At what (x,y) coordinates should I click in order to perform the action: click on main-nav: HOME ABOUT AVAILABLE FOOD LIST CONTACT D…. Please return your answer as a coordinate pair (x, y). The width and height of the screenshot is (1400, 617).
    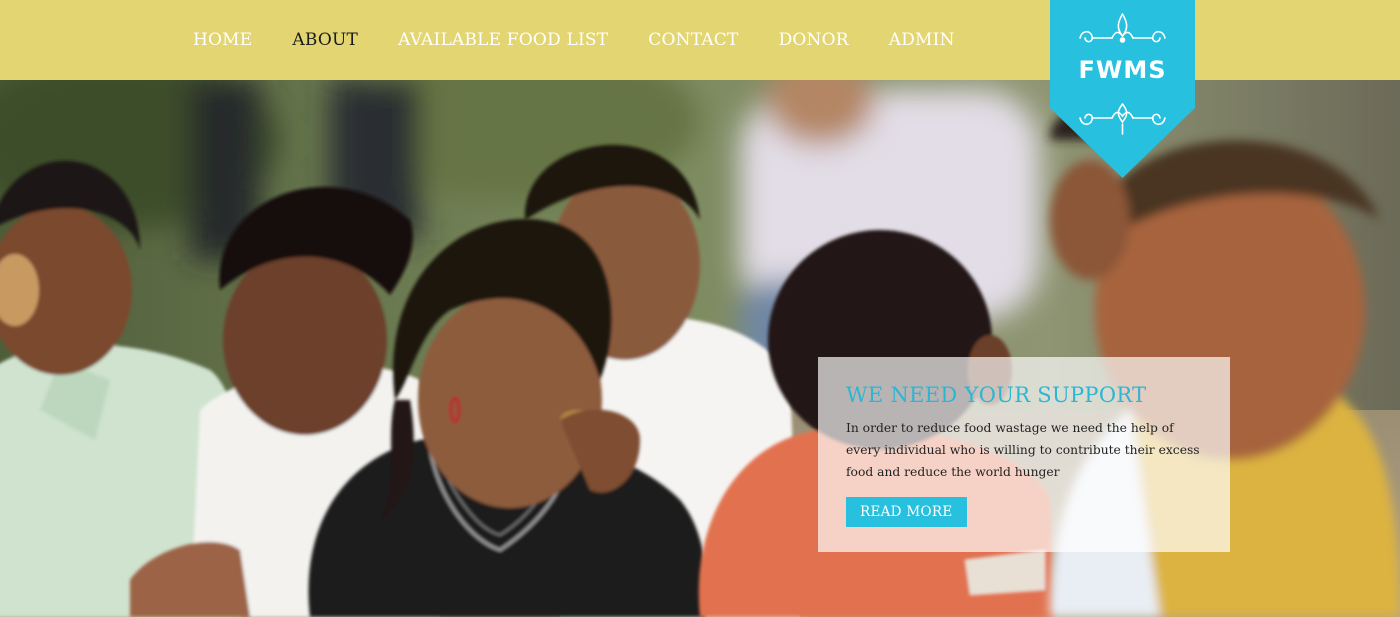
    Looking at the image, I should click on (594, 40).